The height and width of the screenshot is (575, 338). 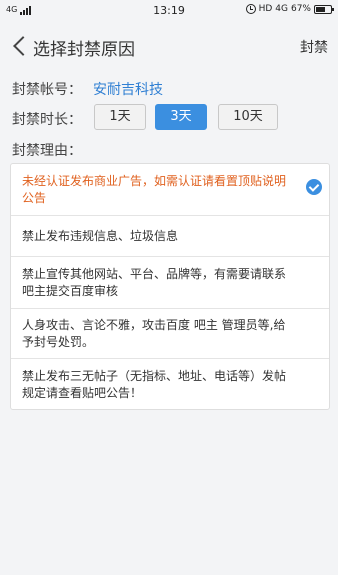 I want to click on app-bar: 选择封禁原因 封禁, so click(x=169, y=46).